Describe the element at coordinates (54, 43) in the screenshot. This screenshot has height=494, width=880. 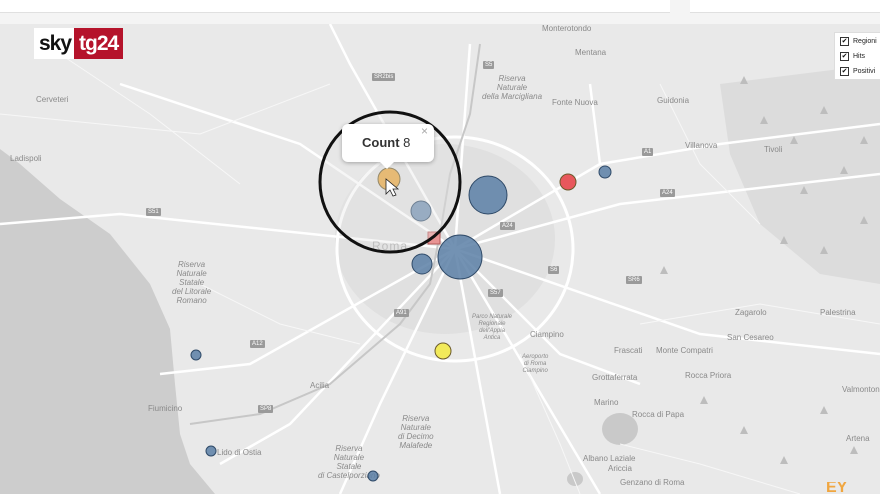
I see `logo-sky-text: sky` at that location.